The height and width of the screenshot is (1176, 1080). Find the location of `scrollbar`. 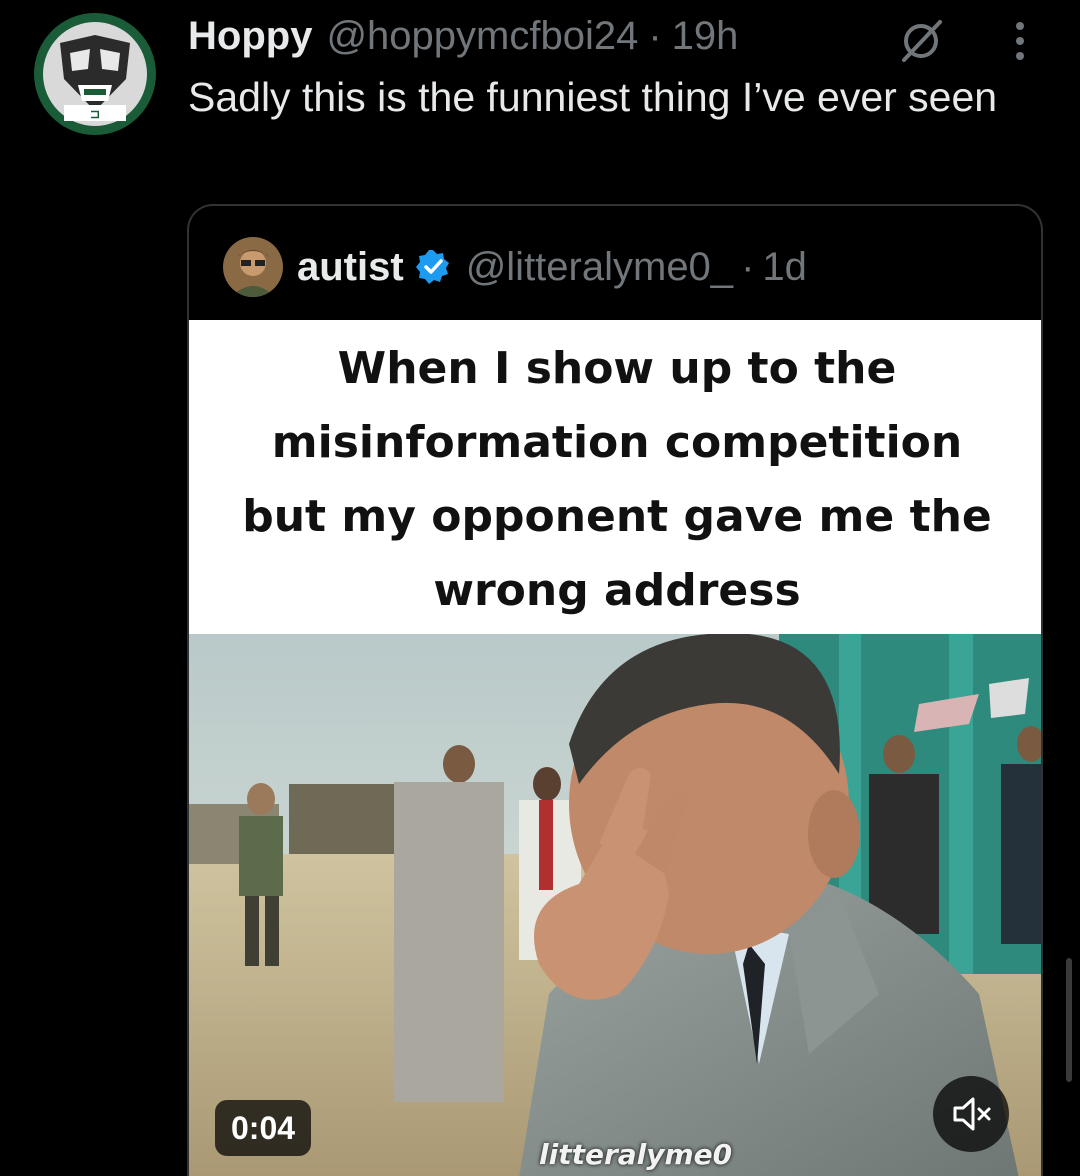

scrollbar is located at coordinates (1069, 1020).